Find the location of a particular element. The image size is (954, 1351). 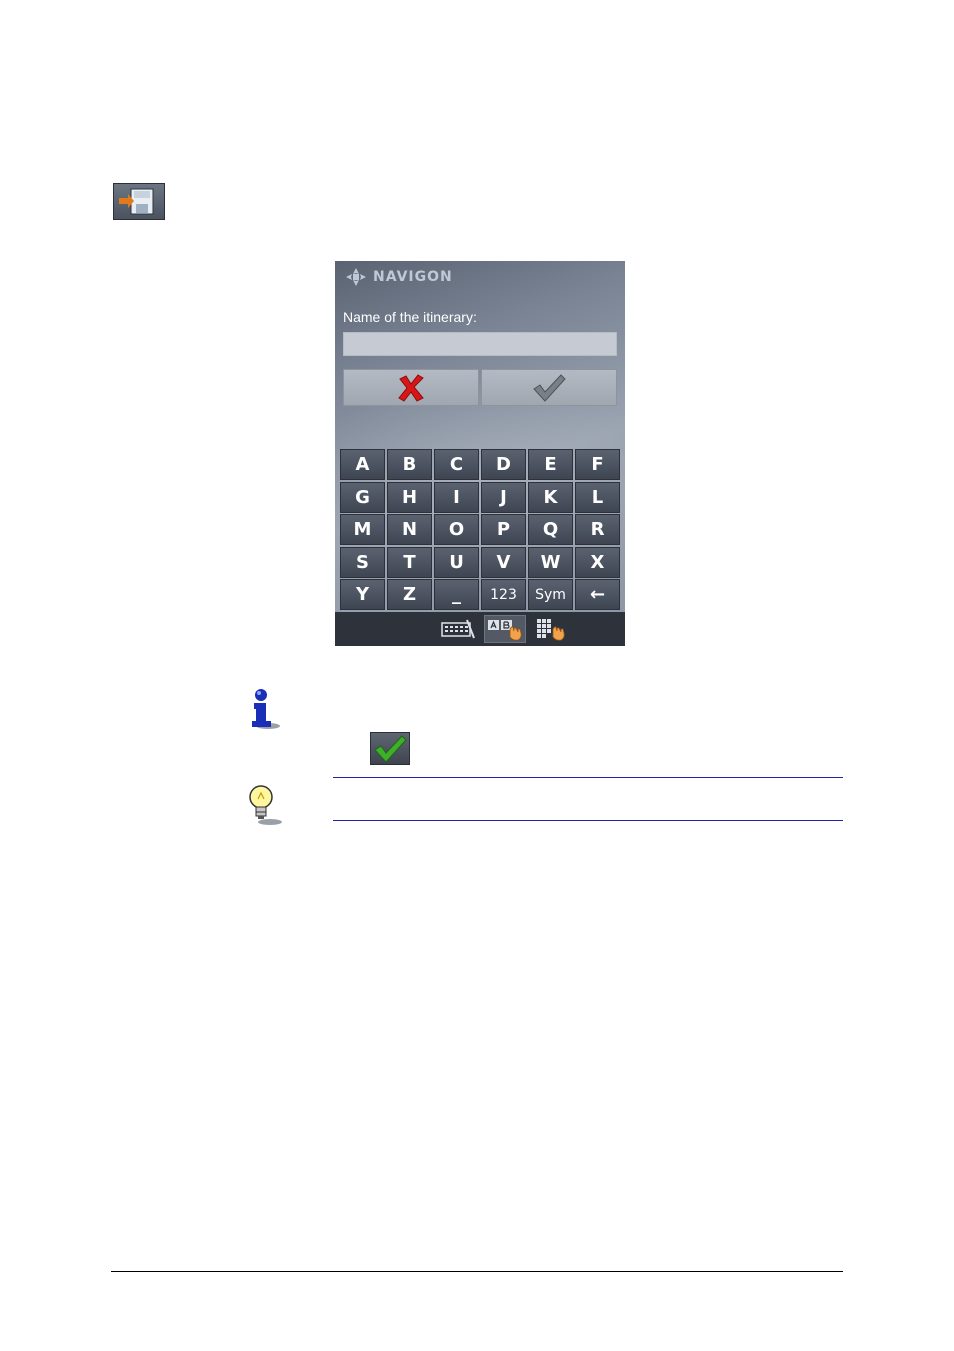

key-numeric: 123 is located at coordinates (503, 594).